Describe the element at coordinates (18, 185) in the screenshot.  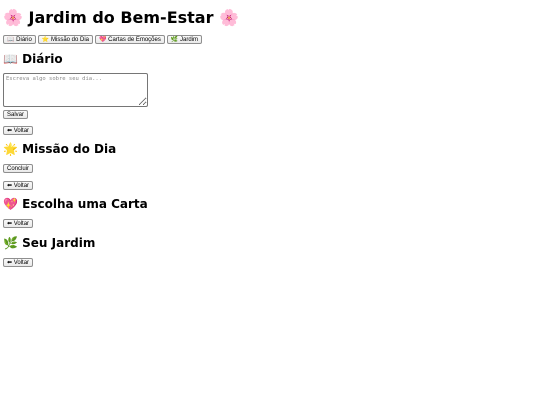
I see `mission-back-button: ⬅ Voltar` at that location.